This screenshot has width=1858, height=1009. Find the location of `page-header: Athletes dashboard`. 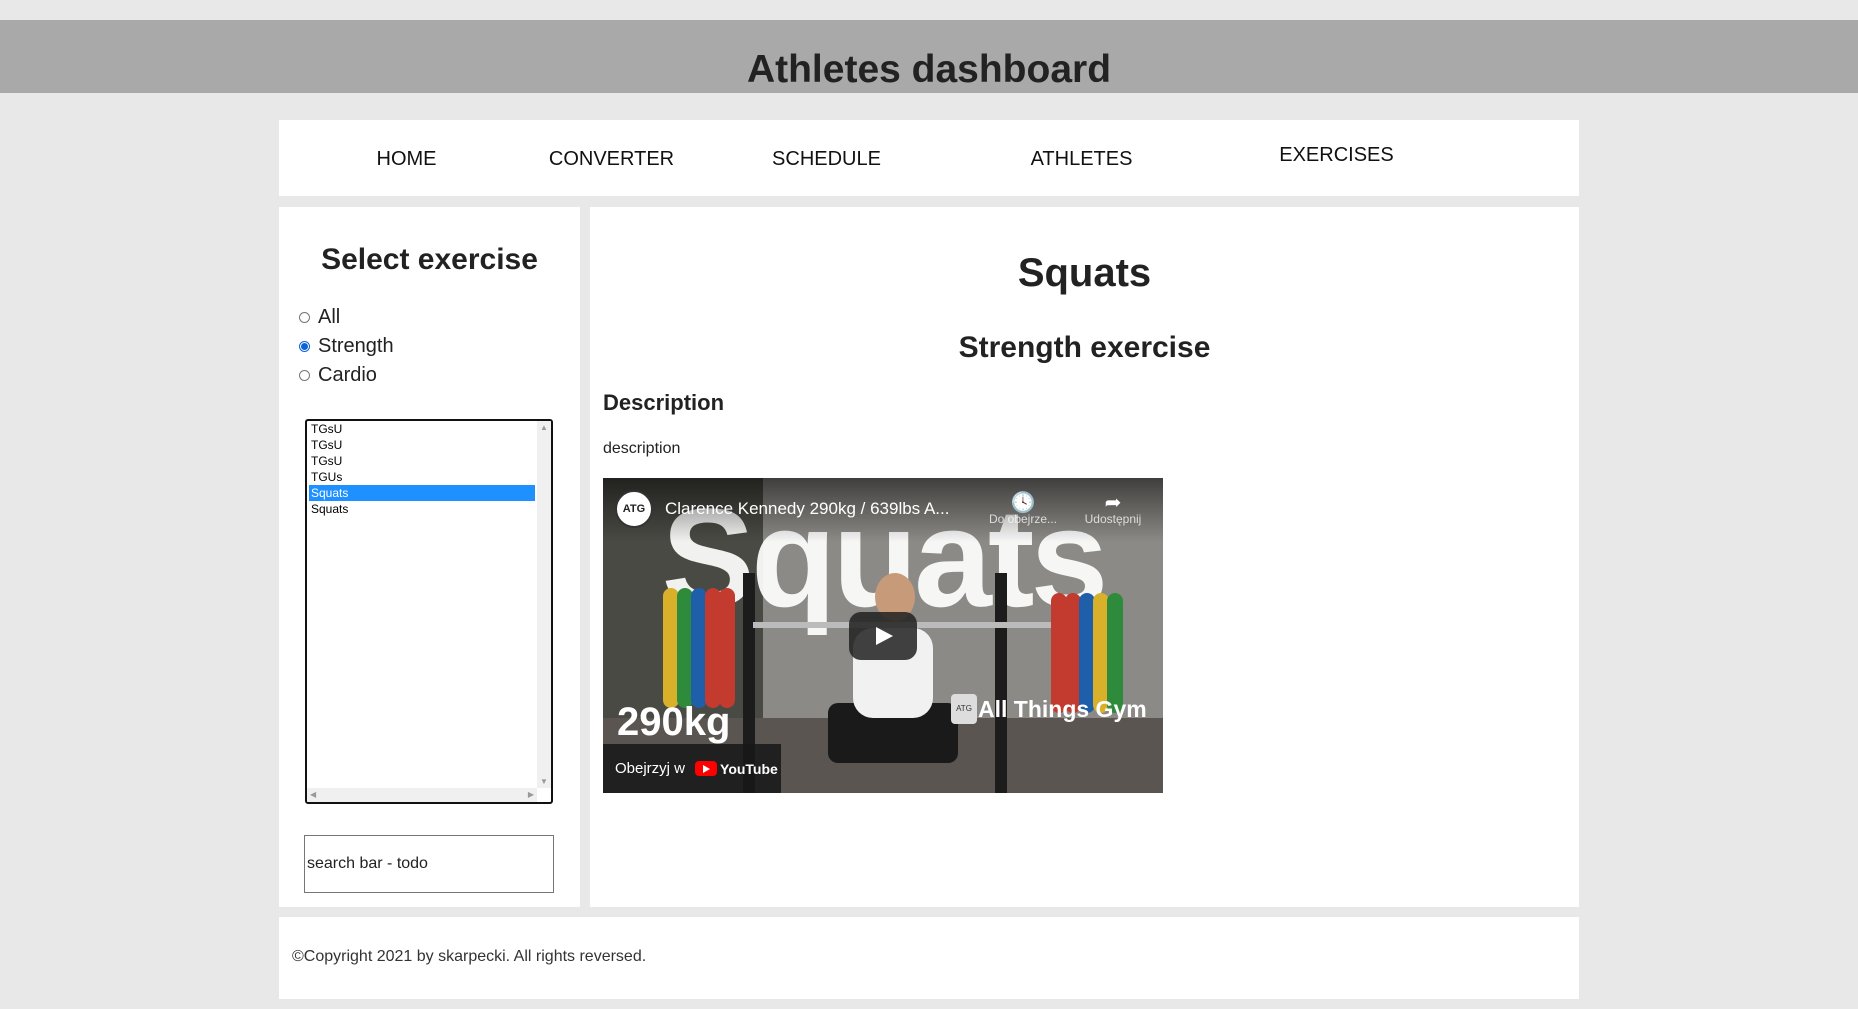

page-header: Athletes dashboard is located at coordinates (929, 56).